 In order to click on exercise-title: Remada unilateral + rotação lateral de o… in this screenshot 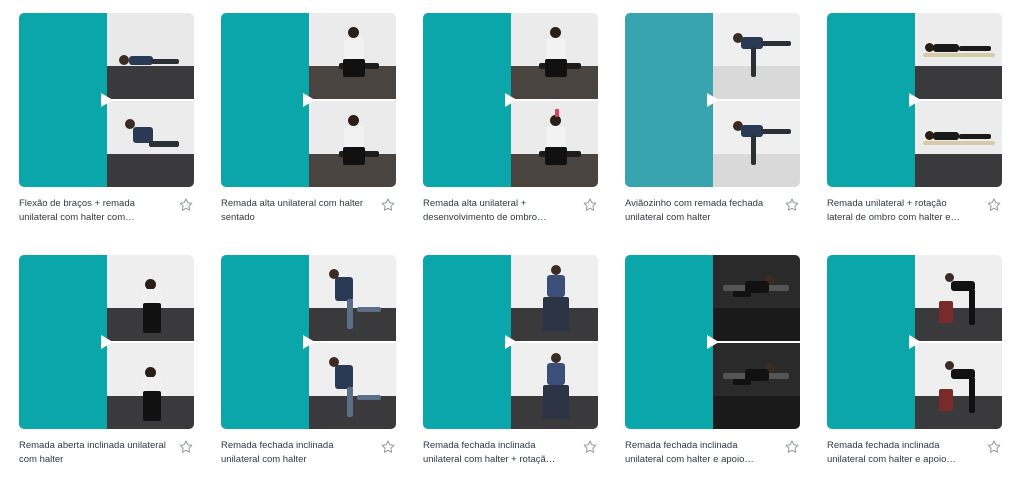, I will do `click(901, 211)`.